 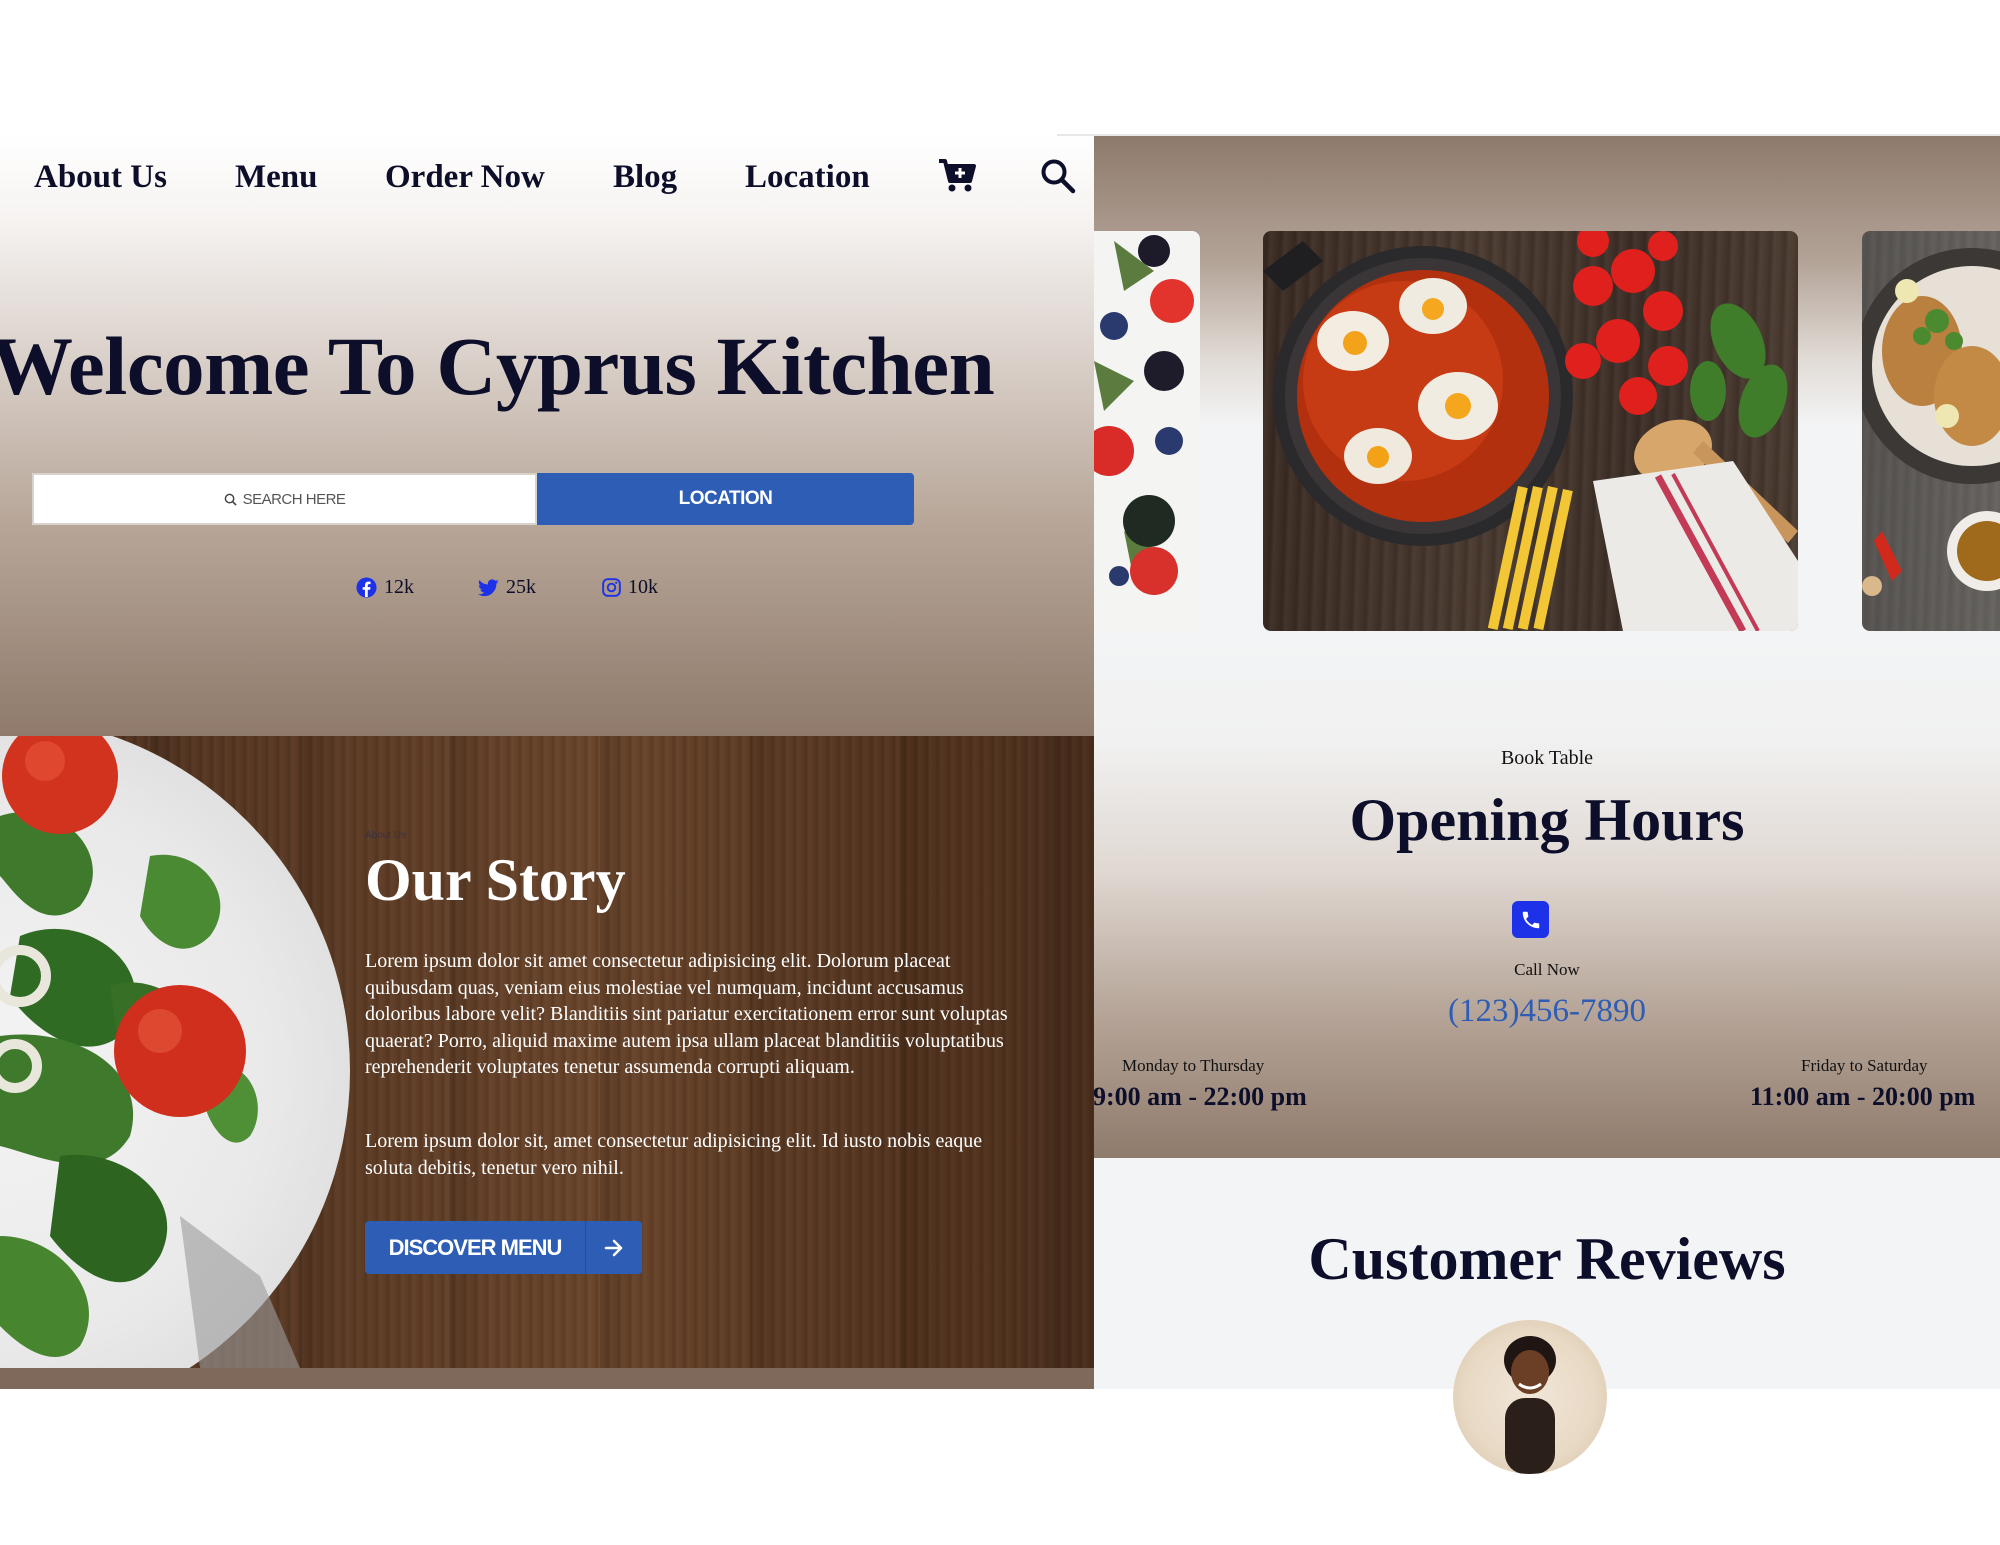 What do you see at coordinates (1530, 919) in the screenshot?
I see `phone-icon` at bounding box center [1530, 919].